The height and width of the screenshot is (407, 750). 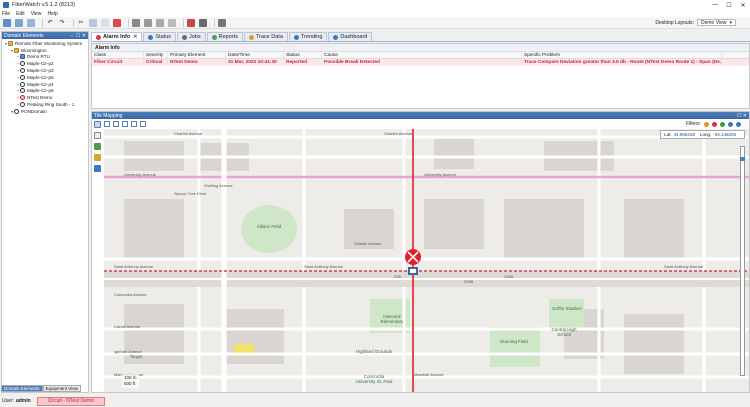 I want to click on measure-icon, so click(x=97, y=157).